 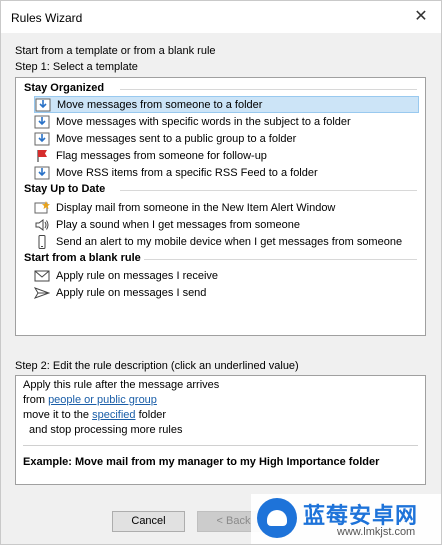 What do you see at coordinates (42, 276) in the screenshot?
I see `envelope-icon` at bounding box center [42, 276].